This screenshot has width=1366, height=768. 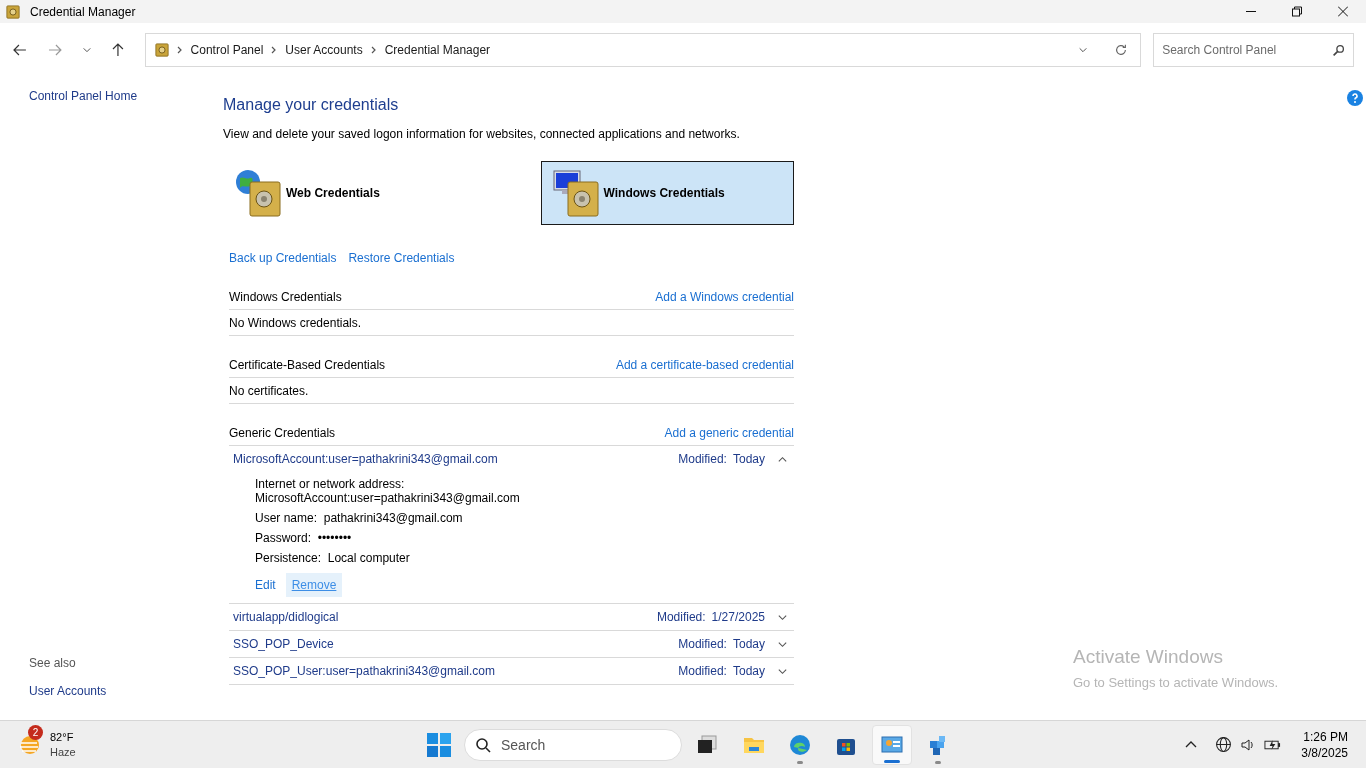 I want to click on credential-row: virtualapp/didlogical Modified: 1/27/2025, so click(x=511, y=617).